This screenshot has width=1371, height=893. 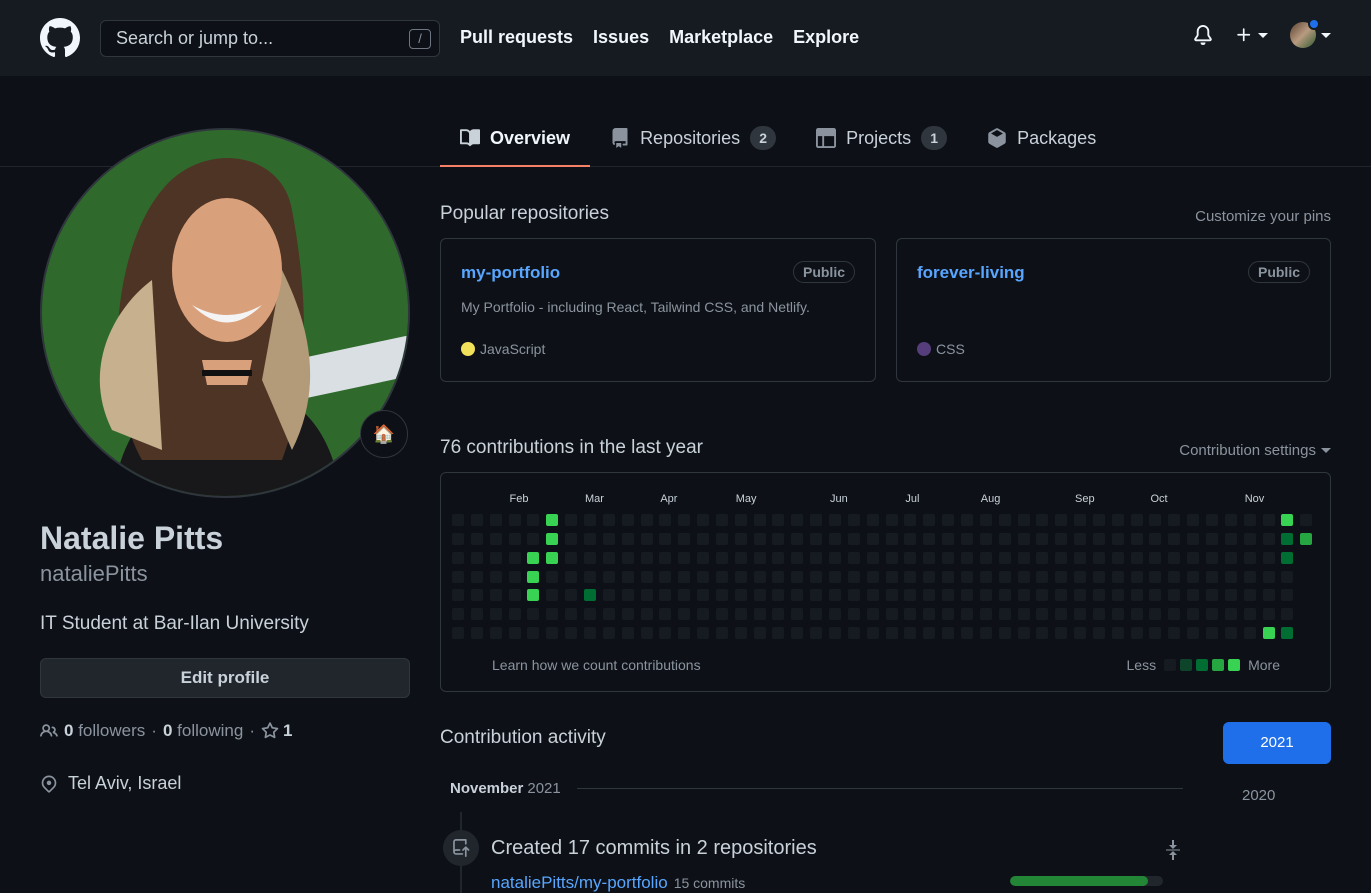 I want to click on create-new-dropdown, so click(x=1251, y=35).